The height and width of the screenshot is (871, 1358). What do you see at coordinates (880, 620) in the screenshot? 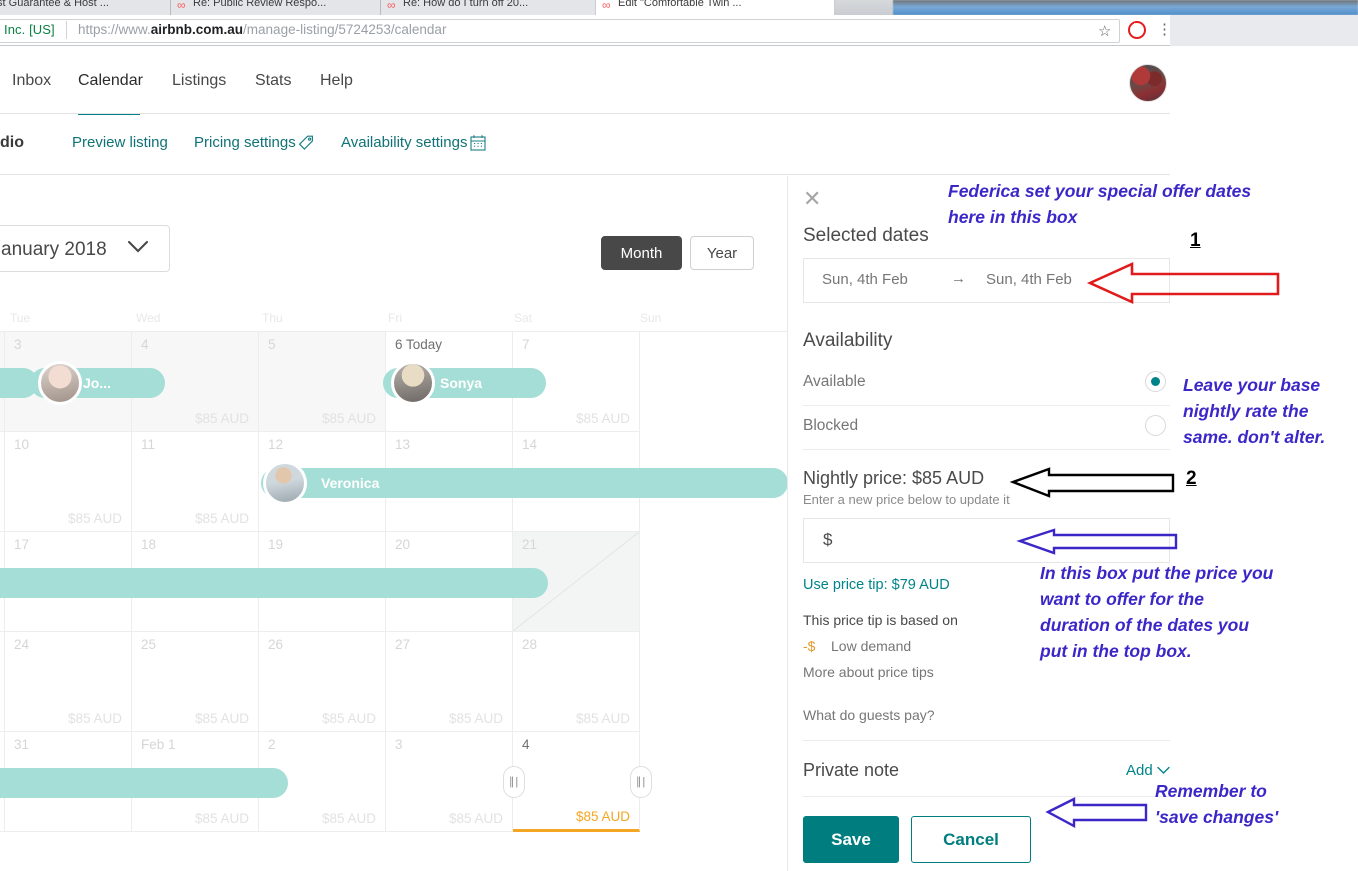
I see `price-tip-based-on: This price tip is based on` at bounding box center [880, 620].